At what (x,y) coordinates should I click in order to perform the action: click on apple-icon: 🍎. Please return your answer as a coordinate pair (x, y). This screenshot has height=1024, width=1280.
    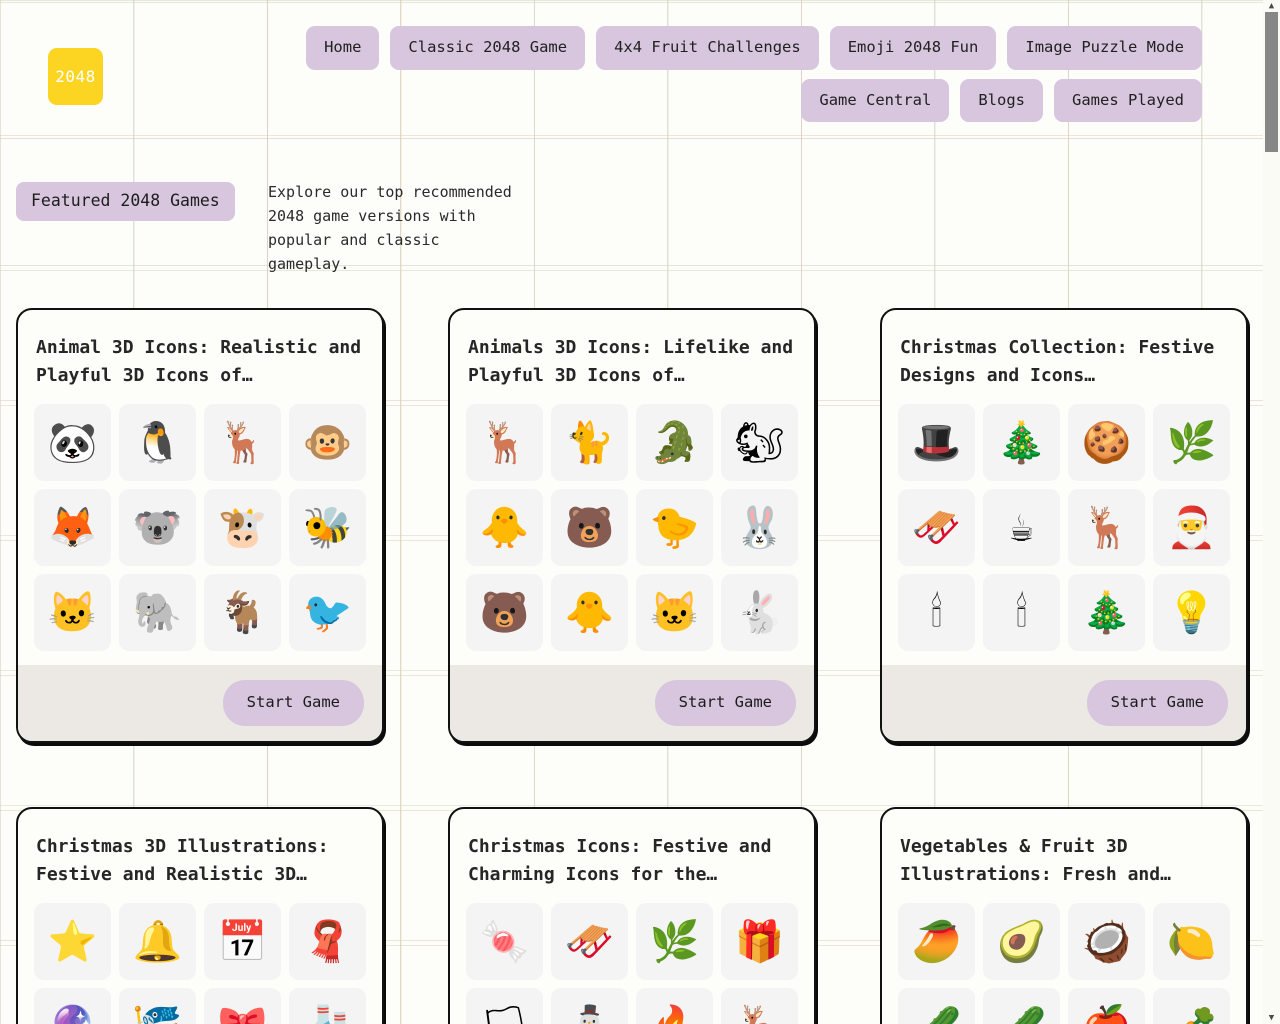
    Looking at the image, I should click on (1106, 1006).